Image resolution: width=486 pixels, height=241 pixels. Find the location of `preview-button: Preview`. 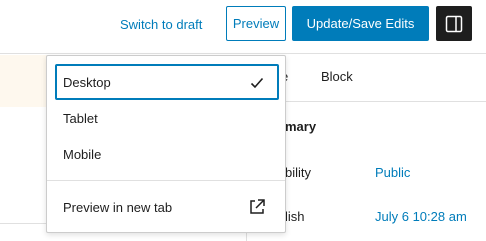

preview-button: Preview is located at coordinates (256, 23).